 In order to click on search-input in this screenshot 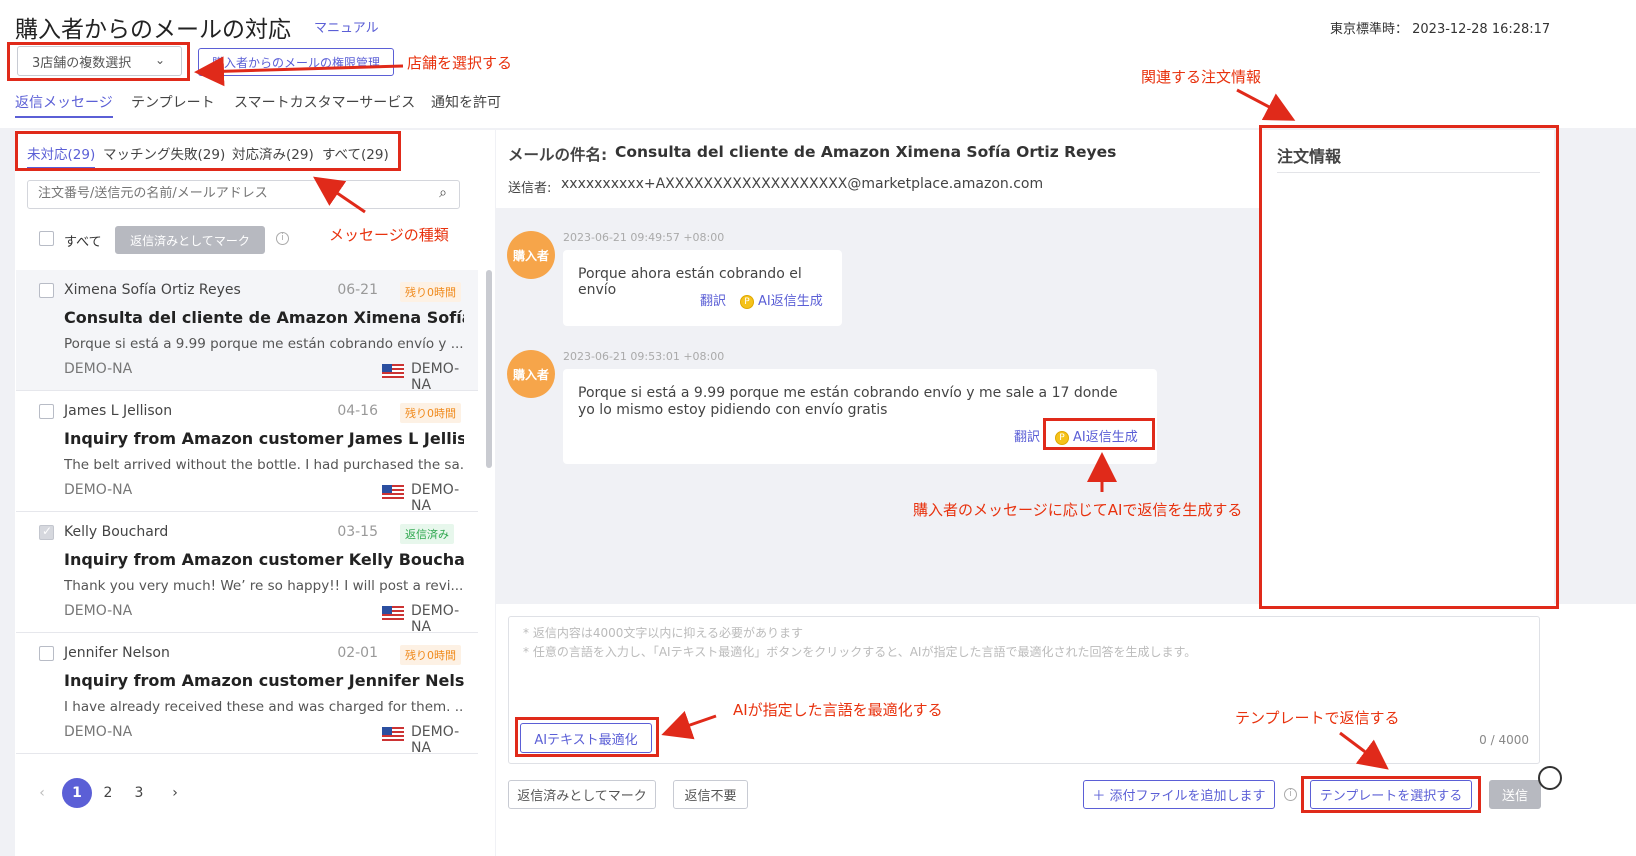, I will do `click(228, 193)`.